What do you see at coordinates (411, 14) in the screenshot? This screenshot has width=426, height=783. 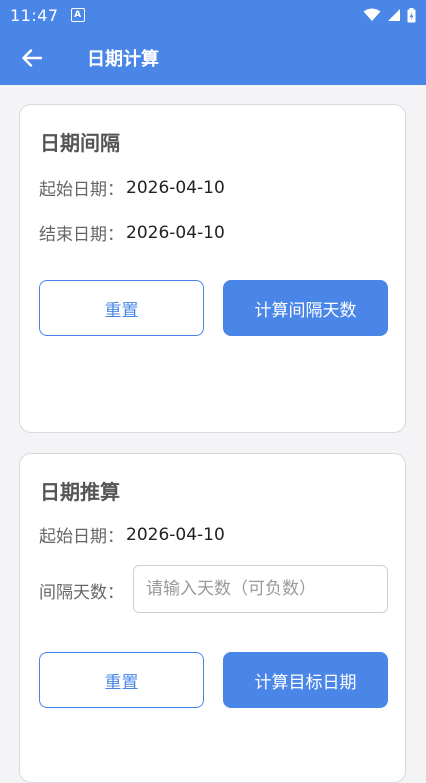 I see `battery-icon` at bounding box center [411, 14].